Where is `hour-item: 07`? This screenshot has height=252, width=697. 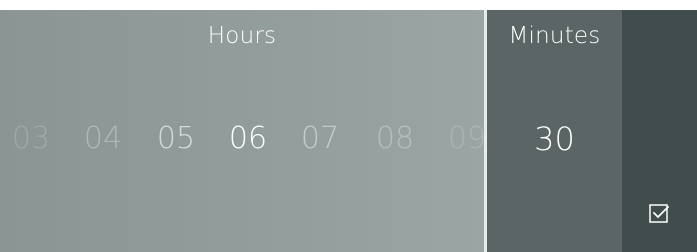 hour-item: 07 is located at coordinates (320, 139).